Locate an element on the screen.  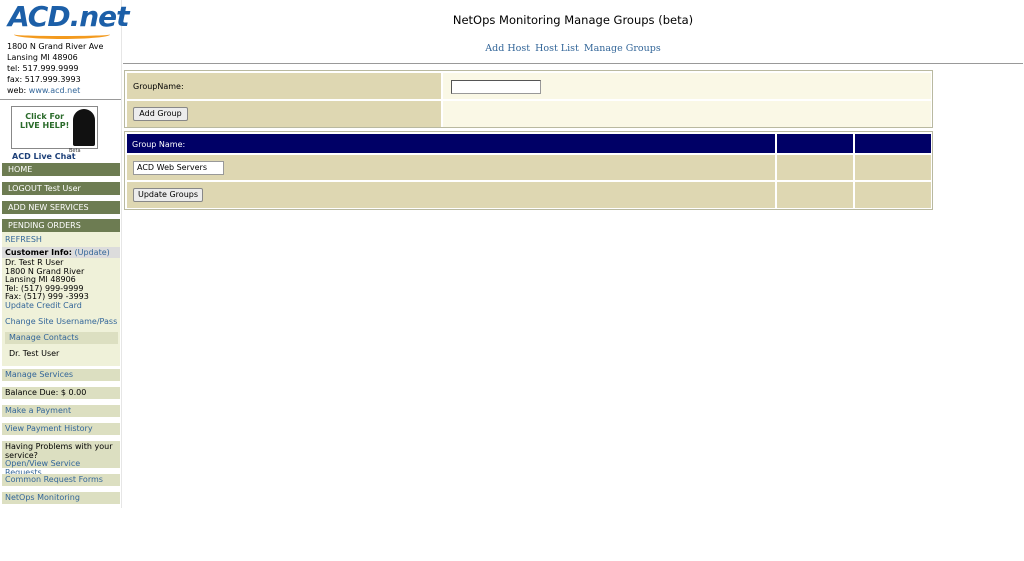
table-row: ACD Web Servers is located at coordinates (451, 167).